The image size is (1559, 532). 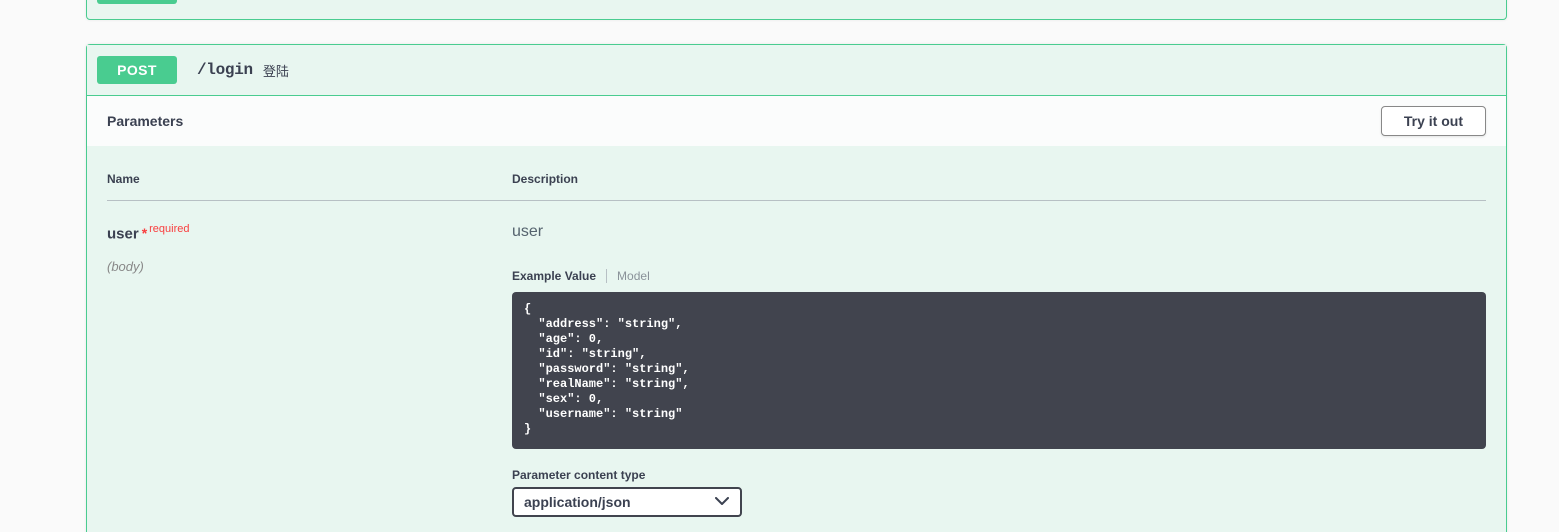 I want to click on content-type-label: Parameter content type, so click(x=579, y=475).